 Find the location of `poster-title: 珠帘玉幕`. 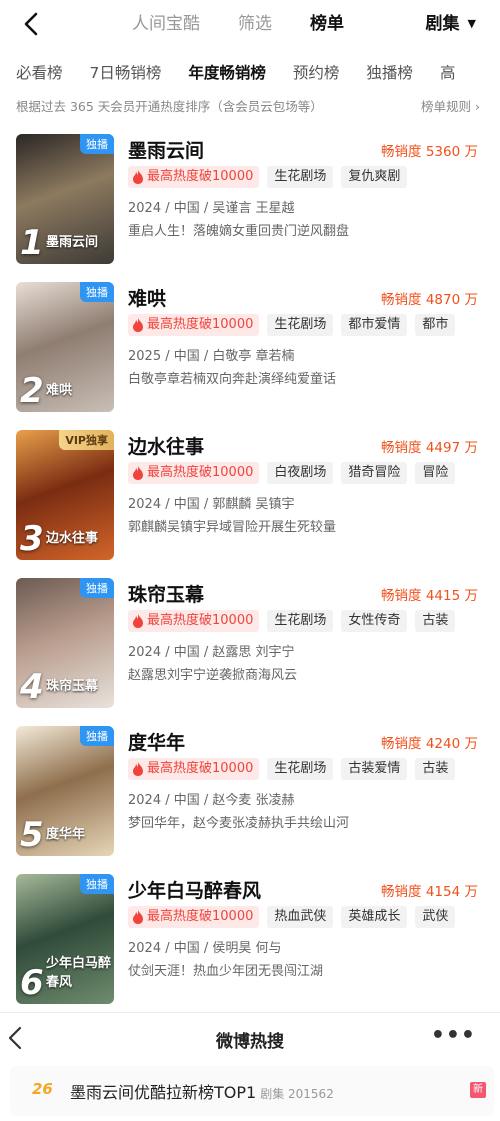

poster-title: 珠帘玉幕 is located at coordinates (72, 686).